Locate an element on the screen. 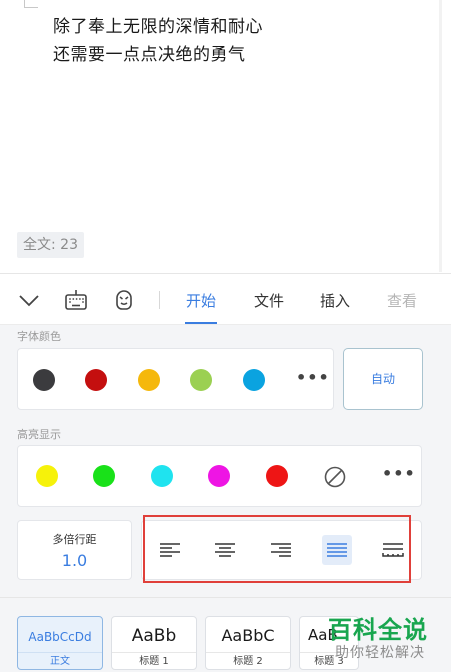  highlight-swatch-magenta is located at coordinates (219, 476).